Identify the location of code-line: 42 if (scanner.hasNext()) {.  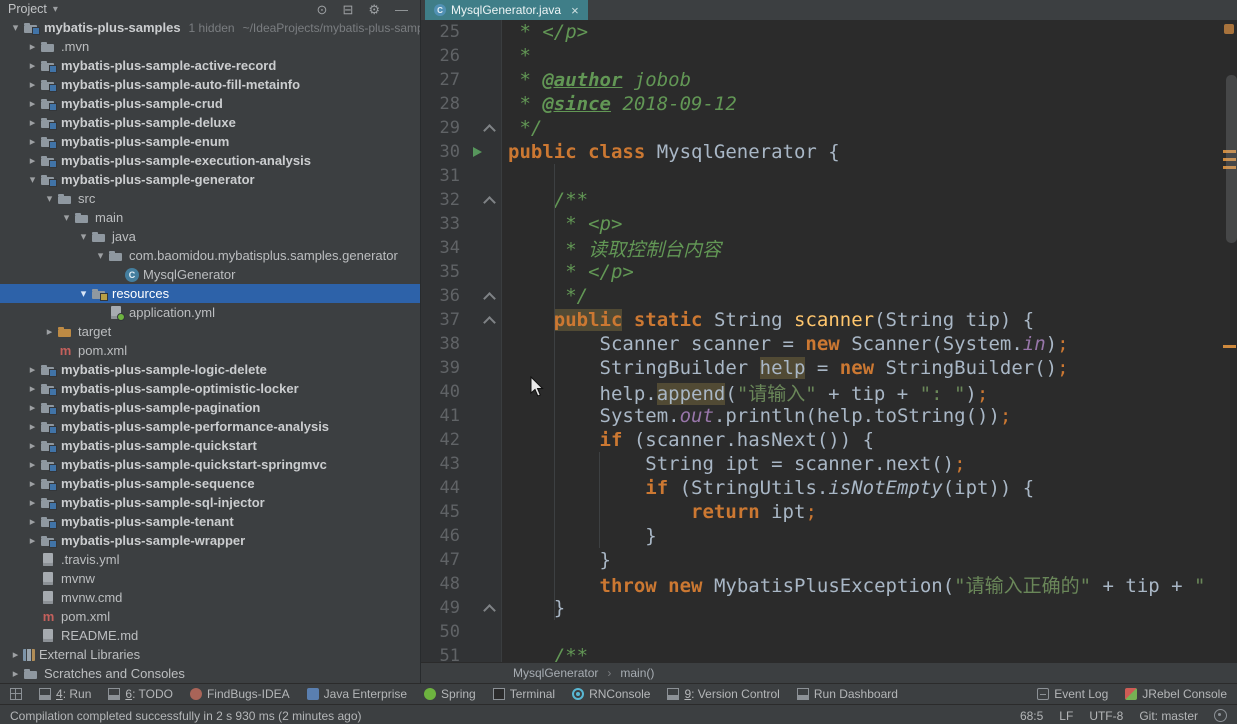
(829, 440).